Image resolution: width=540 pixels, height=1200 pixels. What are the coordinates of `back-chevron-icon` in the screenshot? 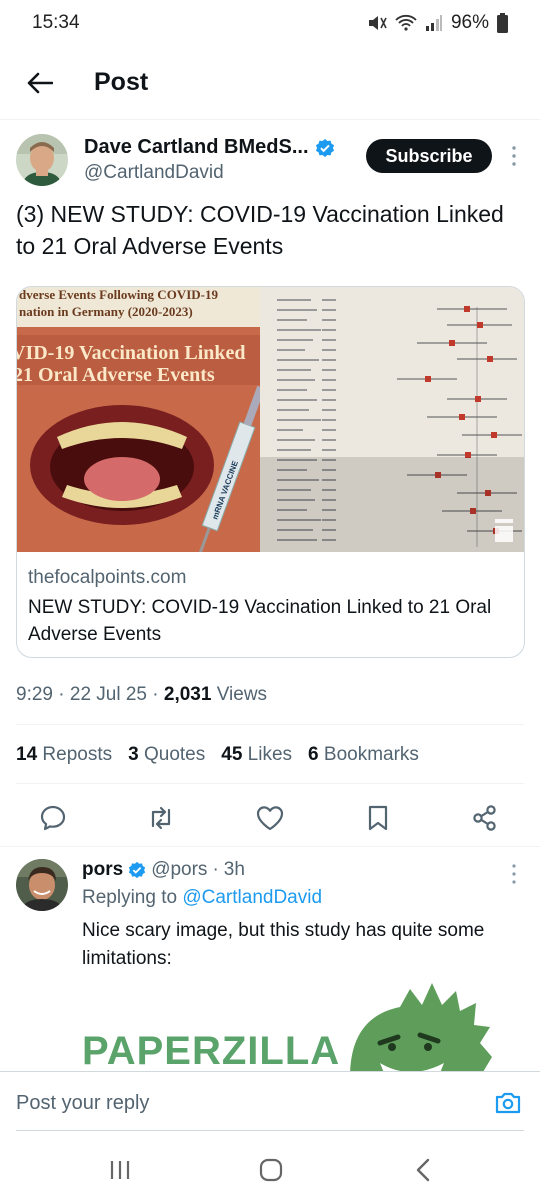 It's located at (423, 1170).